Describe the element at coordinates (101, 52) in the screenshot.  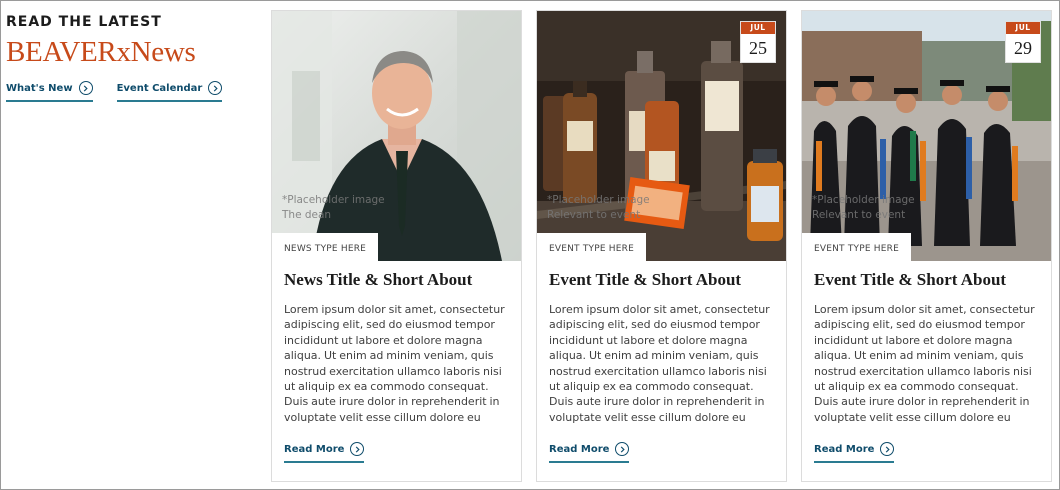
I see `brand-title: BEAVERxNews` at that location.